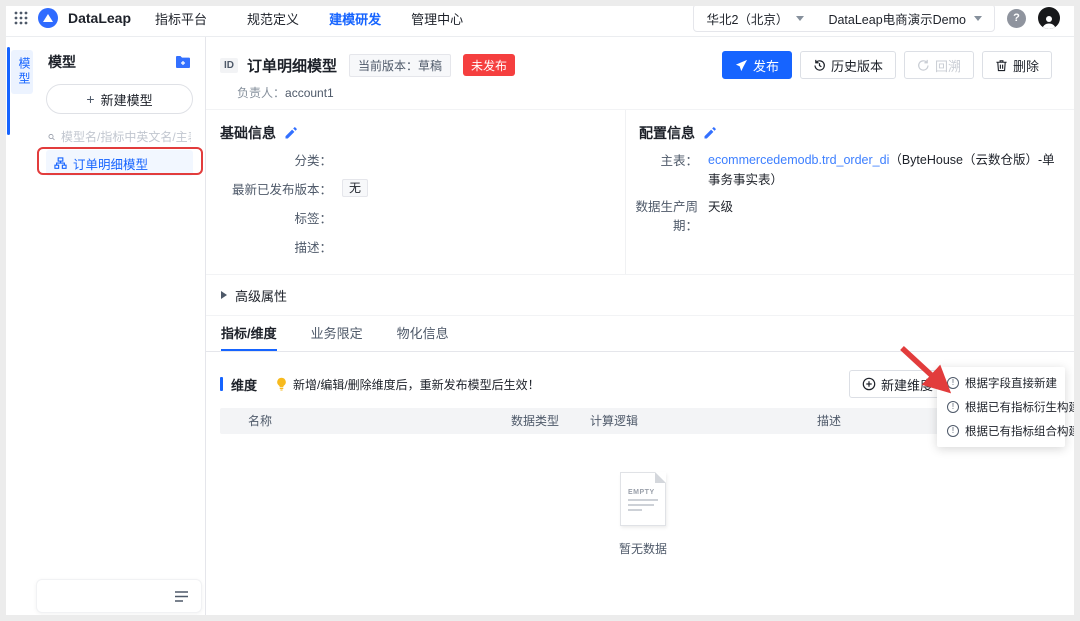 This screenshot has width=1080, height=621. I want to click on delete-label: 删除, so click(1025, 66).